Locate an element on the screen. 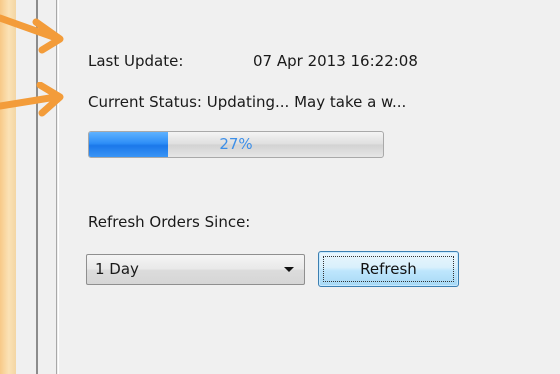 The width and height of the screenshot is (560, 374). last-update-value: 07 Apr 2013 16:22:08 is located at coordinates (335, 61).